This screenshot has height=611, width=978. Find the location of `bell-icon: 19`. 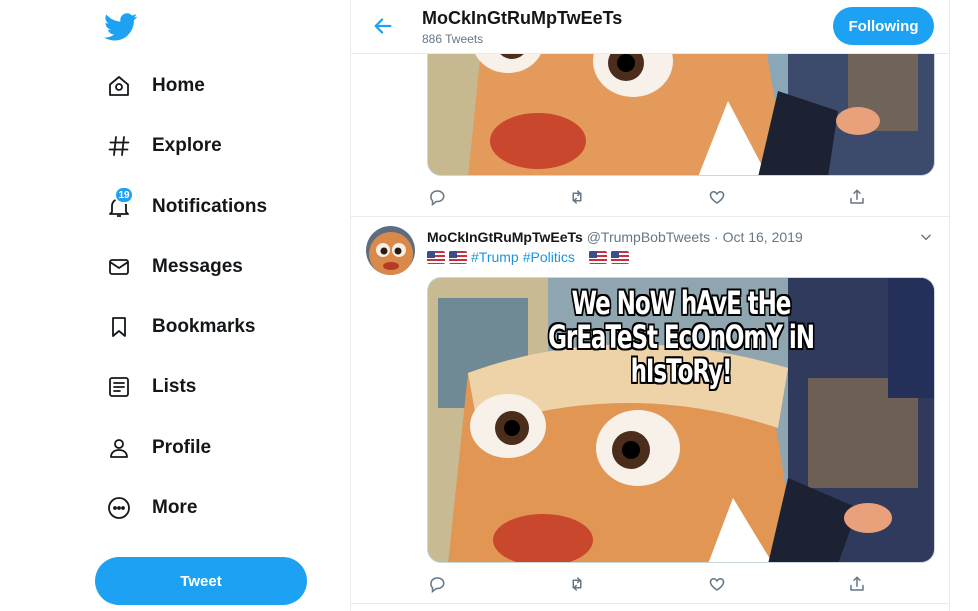

bell-icon: 19 is located at coordinates (120, 203).